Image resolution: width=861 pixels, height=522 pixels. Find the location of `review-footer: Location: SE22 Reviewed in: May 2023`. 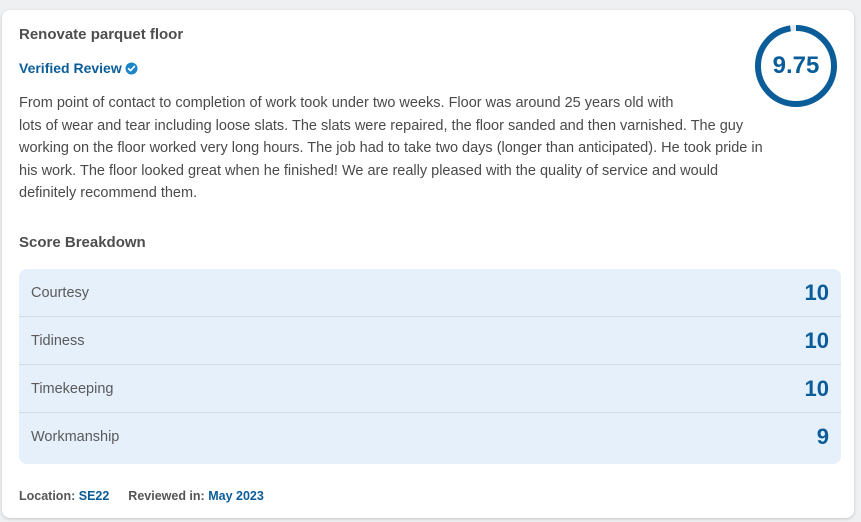

review-footer: Location: SE22 Reviewed in: May 2023 is located at coordinates (141, 496).